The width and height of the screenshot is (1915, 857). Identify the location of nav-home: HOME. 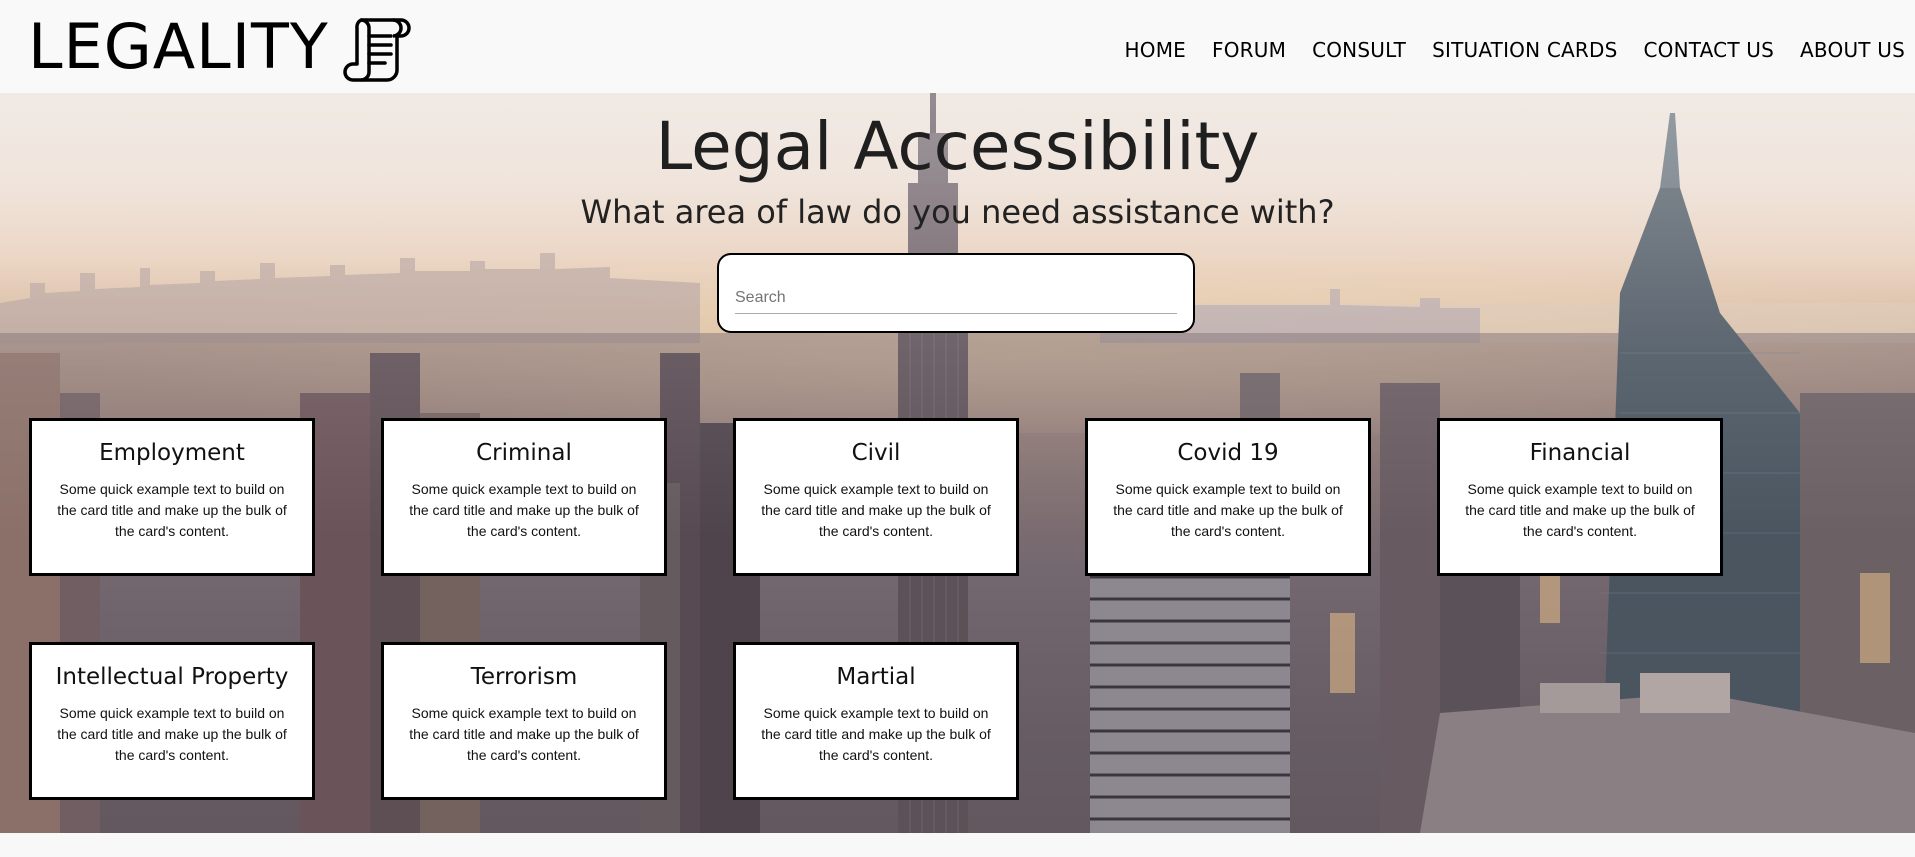
(1155, 50).